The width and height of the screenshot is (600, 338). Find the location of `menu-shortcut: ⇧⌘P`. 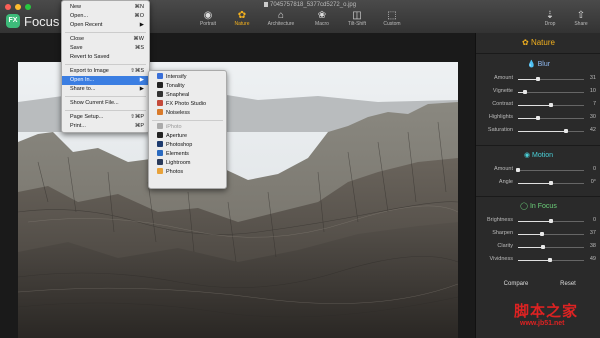

menu-shortcut: ⇧⌘P is located at coordinates (137, 117).